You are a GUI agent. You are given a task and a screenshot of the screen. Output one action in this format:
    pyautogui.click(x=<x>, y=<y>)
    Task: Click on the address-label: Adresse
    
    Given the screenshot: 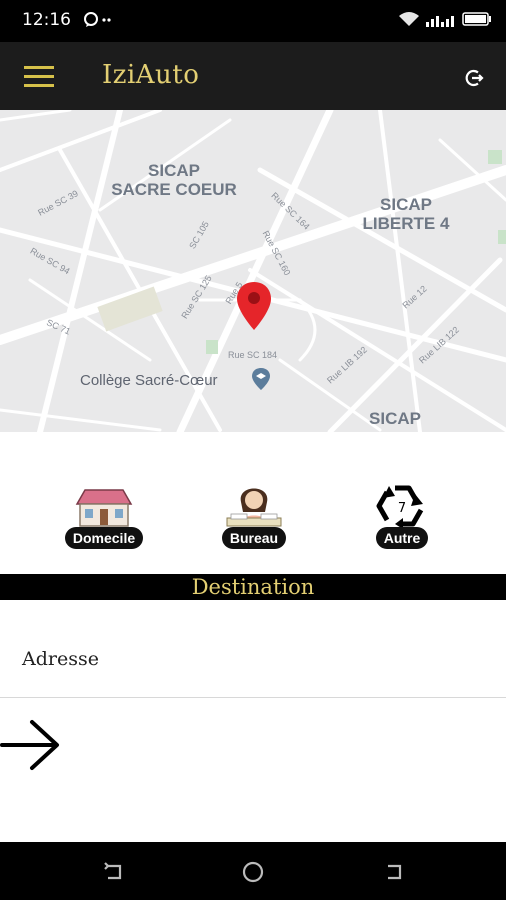 What is the action you would take?
    pyautogui.click(x=60, y=659)
    